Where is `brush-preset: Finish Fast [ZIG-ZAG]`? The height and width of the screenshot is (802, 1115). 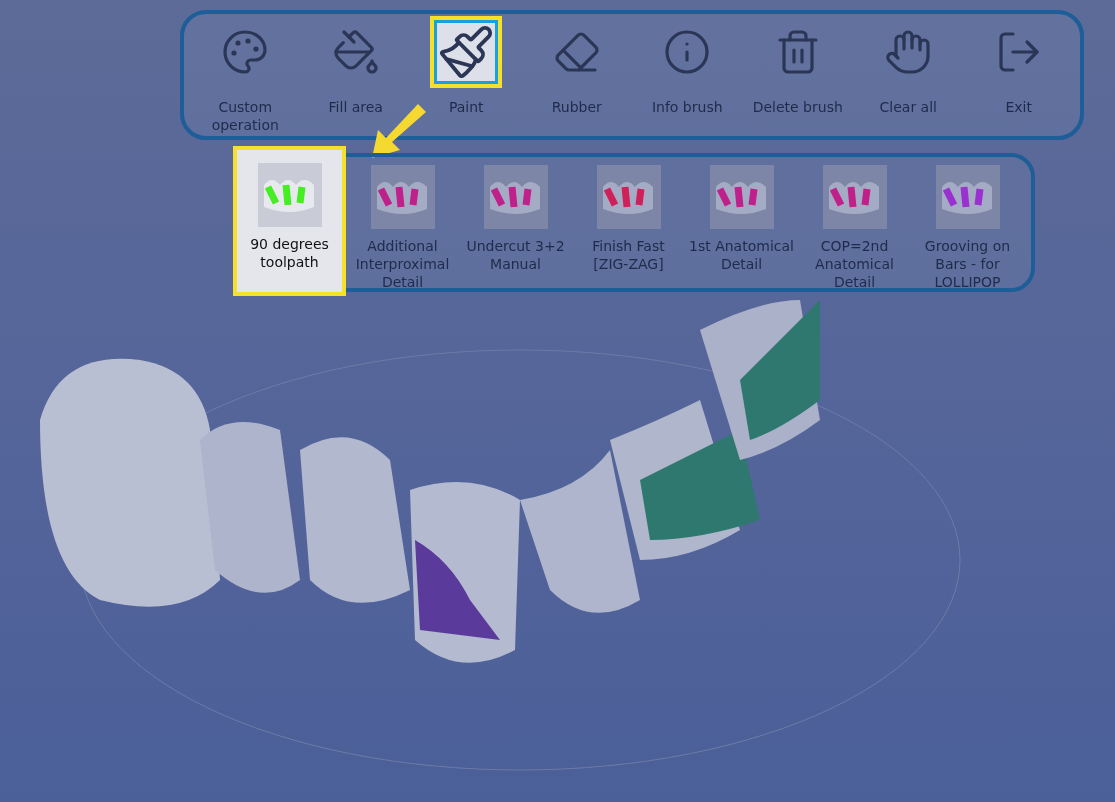 brush-preset: Finish Fast [ZIG-ZAG] is located at coordinates (628, 224).